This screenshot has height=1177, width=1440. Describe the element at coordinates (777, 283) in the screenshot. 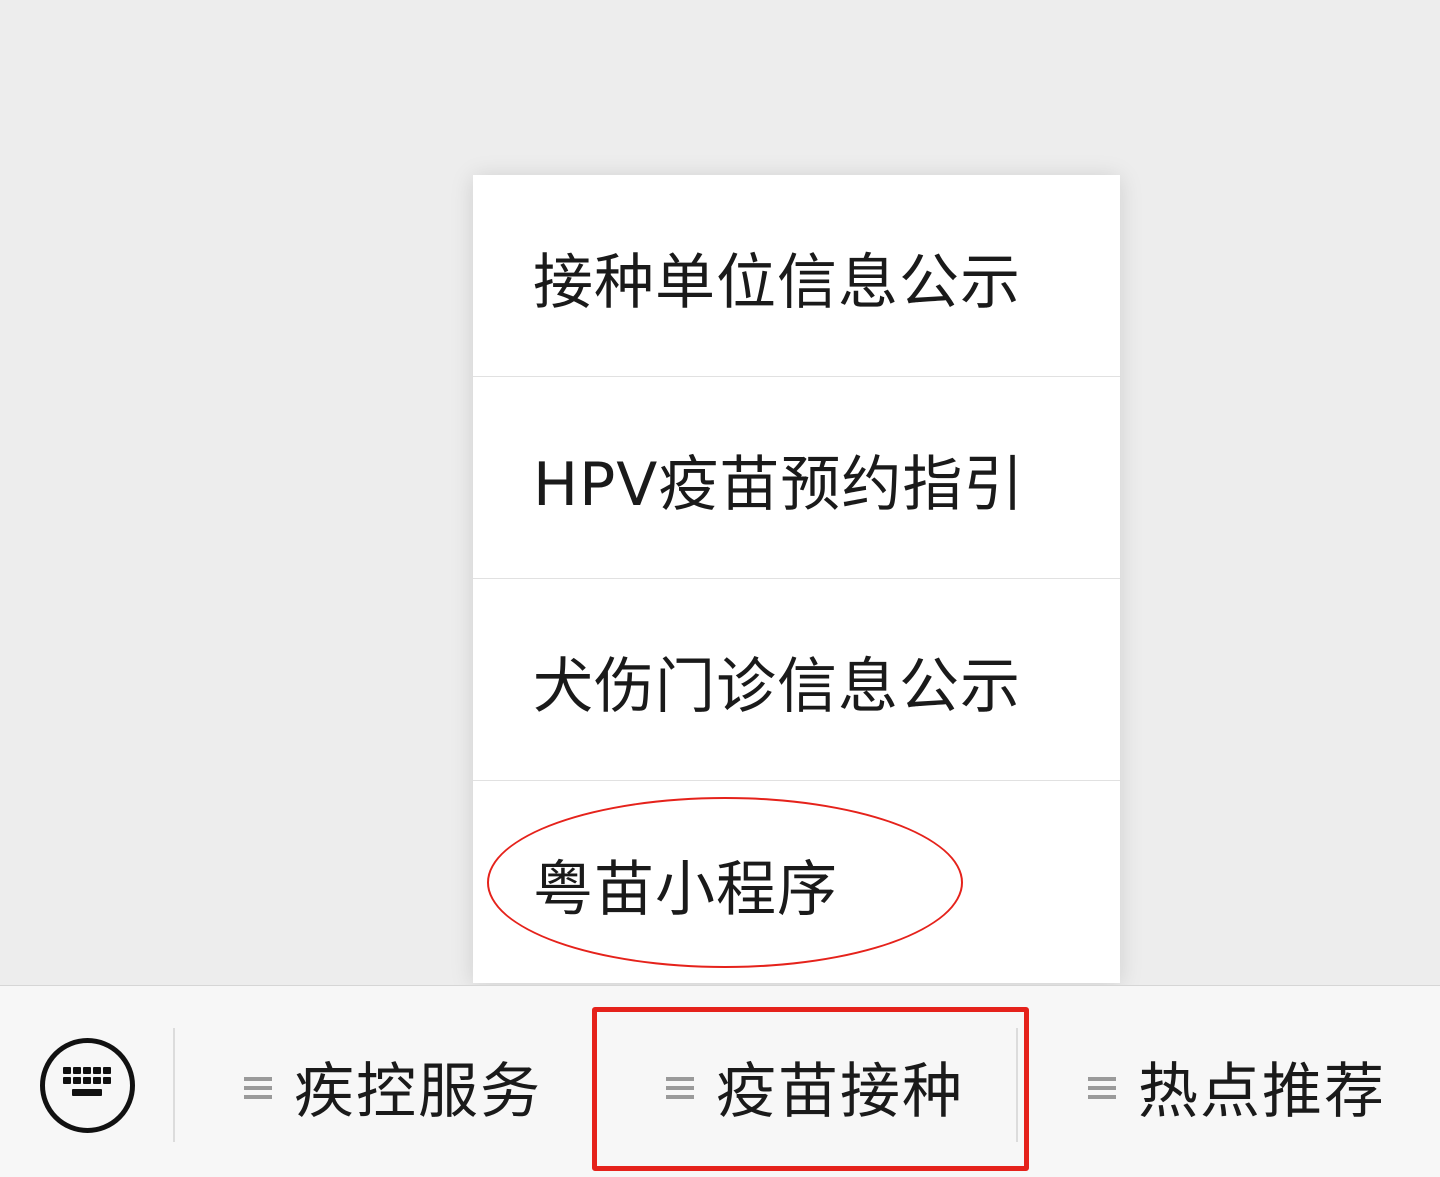

I see `menu-item-label: 接种单位信息公示` at that location.